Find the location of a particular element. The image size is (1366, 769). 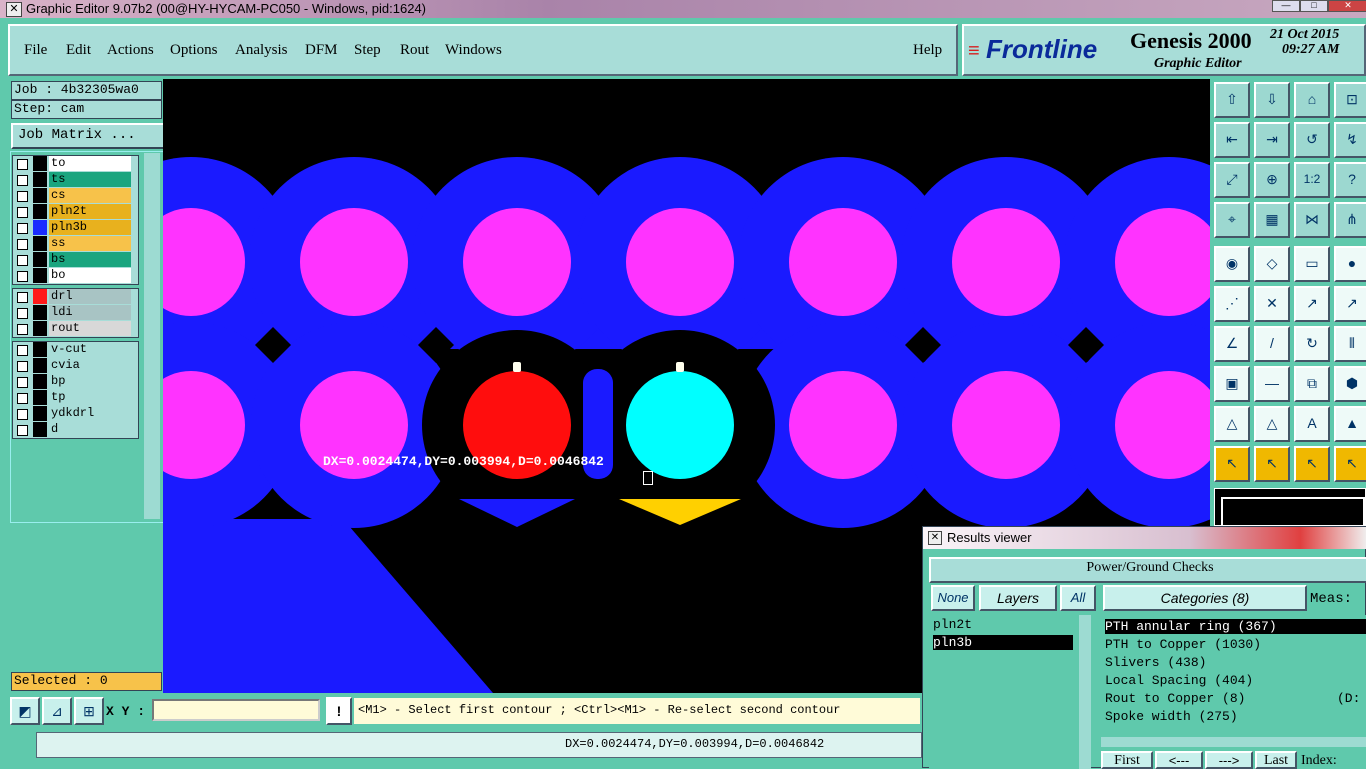

layer-name: cvia is located at coordinates (90, 365).